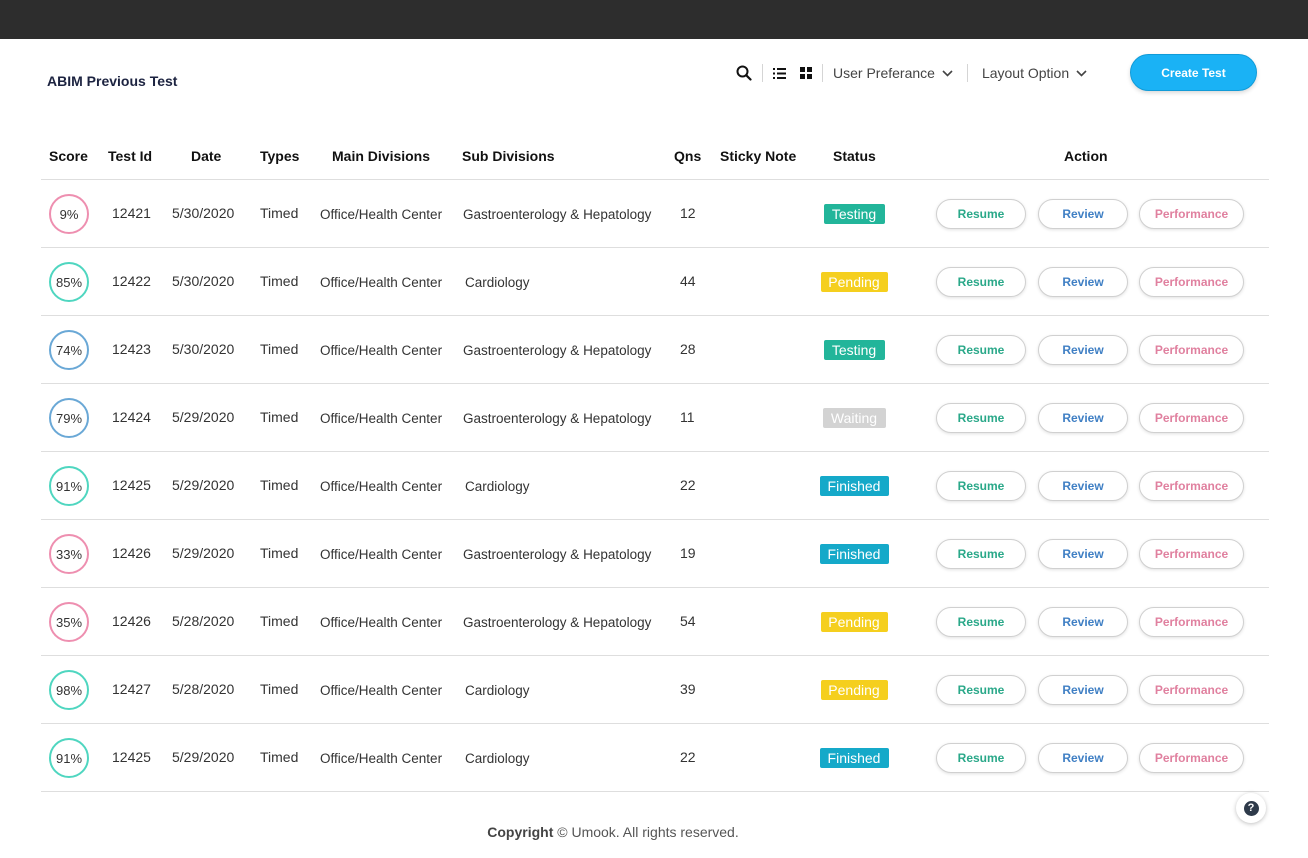 Image resolution: width=1308 pixels, height=858 pixels. I want to click on header-qns: Qns, so click(688, 156).